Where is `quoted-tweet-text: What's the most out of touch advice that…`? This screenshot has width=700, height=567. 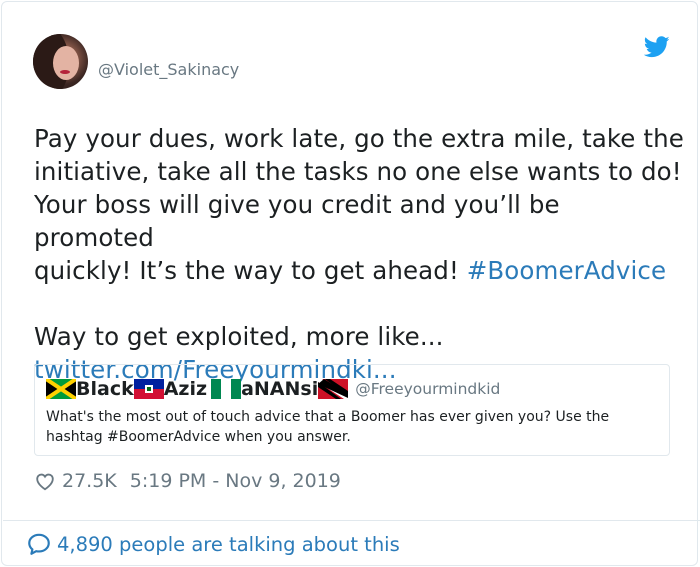
quoted-tweet-text: What's the most out of touch advice that… is located at coordinates (328, 427).